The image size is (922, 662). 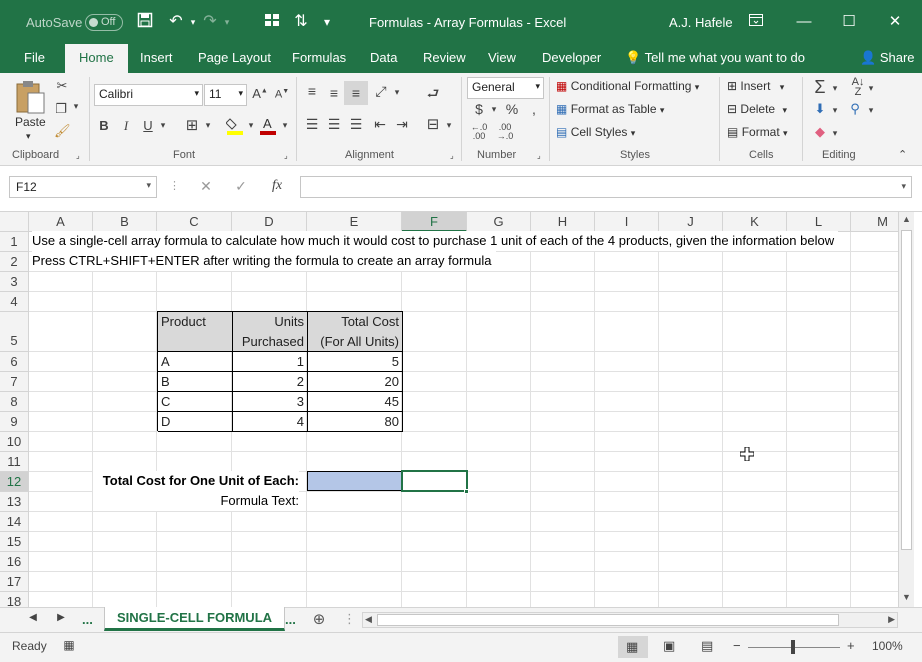 What do you see at coordinates (499, 222) in the screenshot?
I see `column-header-g: G` at bounding box center [499, 222].